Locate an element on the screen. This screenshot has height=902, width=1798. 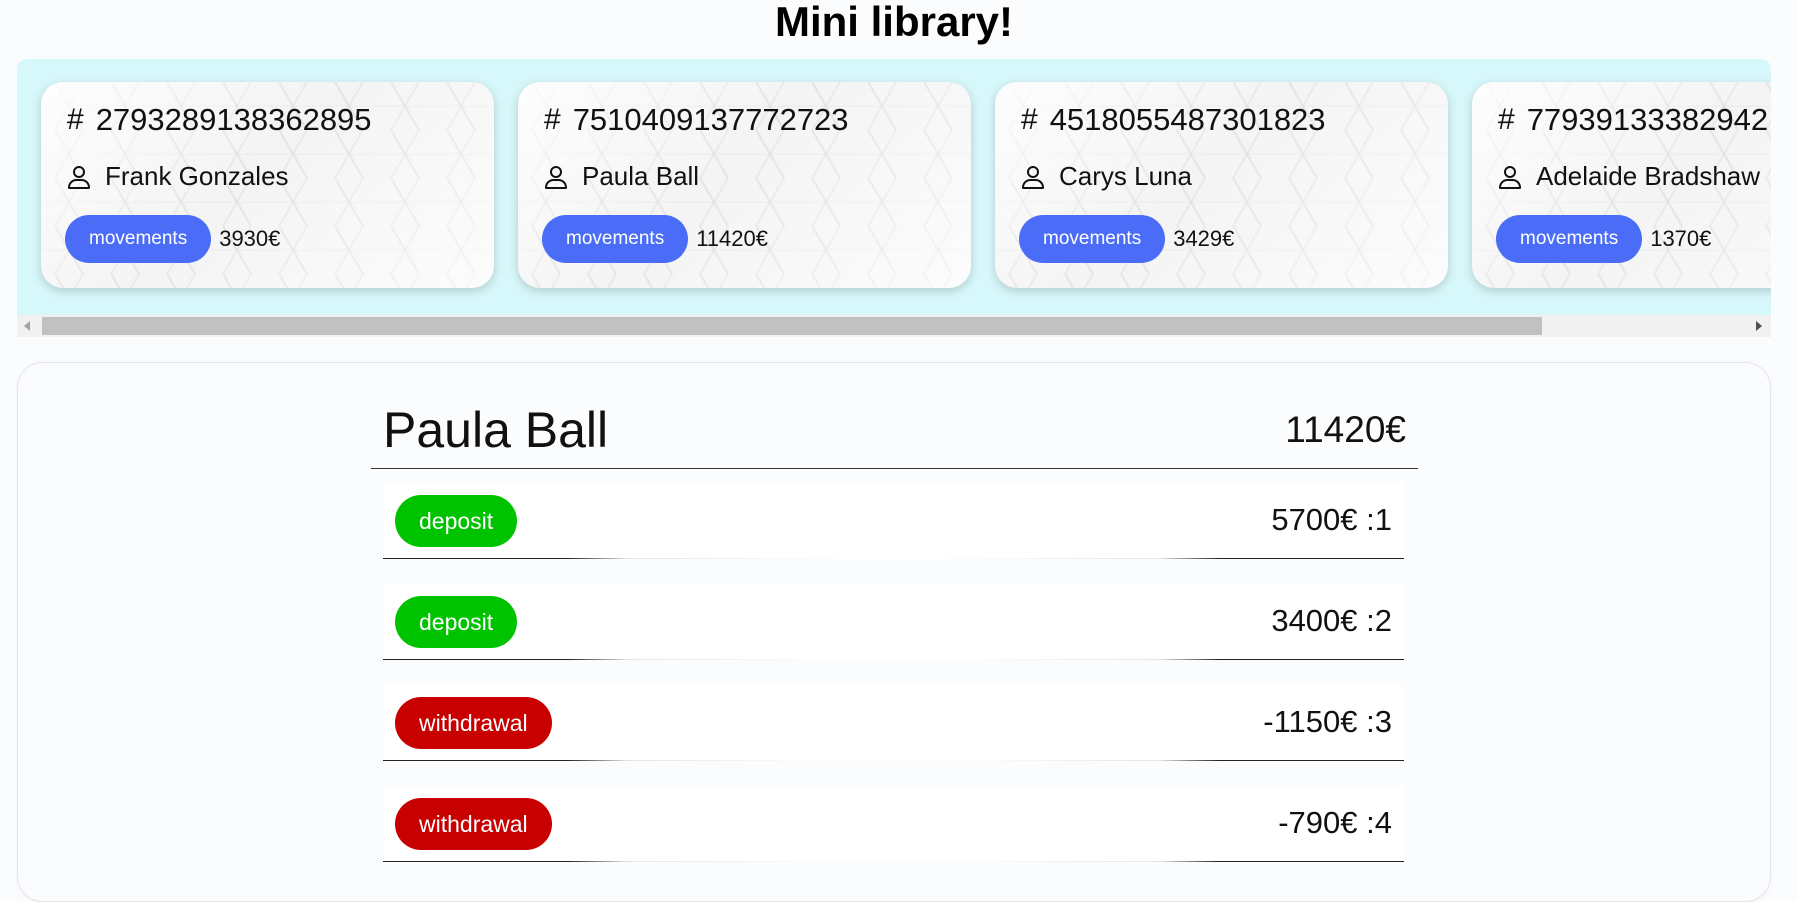
scroll-left-arrow-icon is located at coordinates (27, 326).